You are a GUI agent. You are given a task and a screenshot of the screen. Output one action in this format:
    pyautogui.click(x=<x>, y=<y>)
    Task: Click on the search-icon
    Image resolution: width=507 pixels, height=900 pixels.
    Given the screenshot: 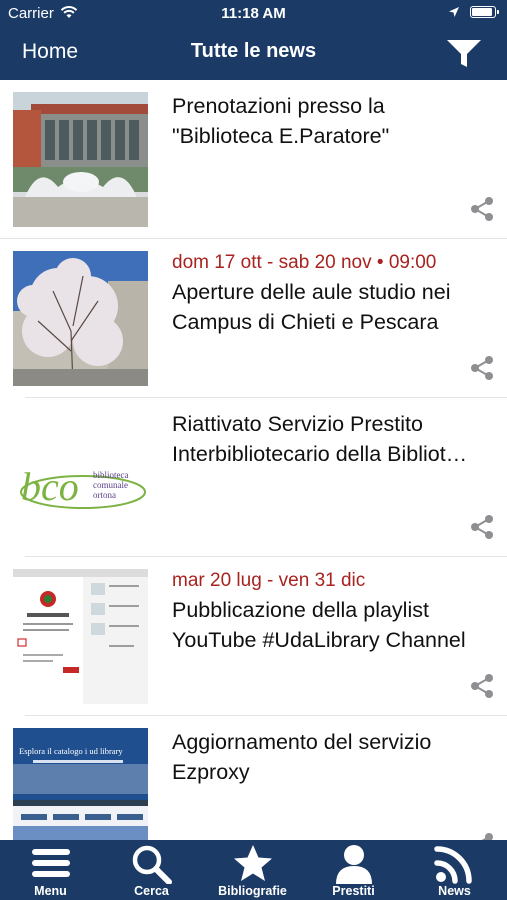 What is the action you would take?
    pyautogui.click(x=152, y=864)
    